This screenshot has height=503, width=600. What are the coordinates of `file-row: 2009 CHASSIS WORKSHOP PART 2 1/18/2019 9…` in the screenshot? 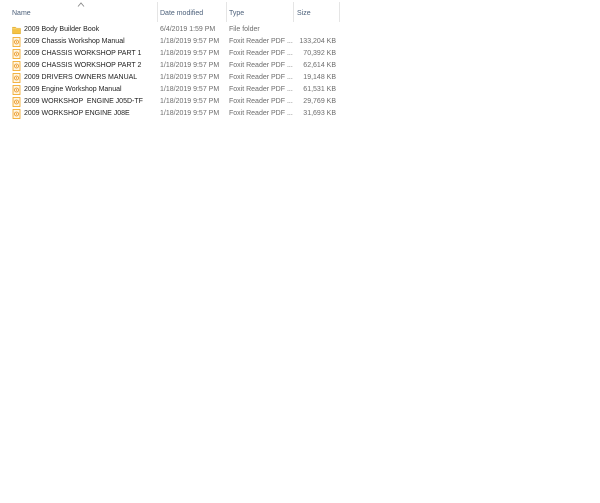 It's located at (172, 66).